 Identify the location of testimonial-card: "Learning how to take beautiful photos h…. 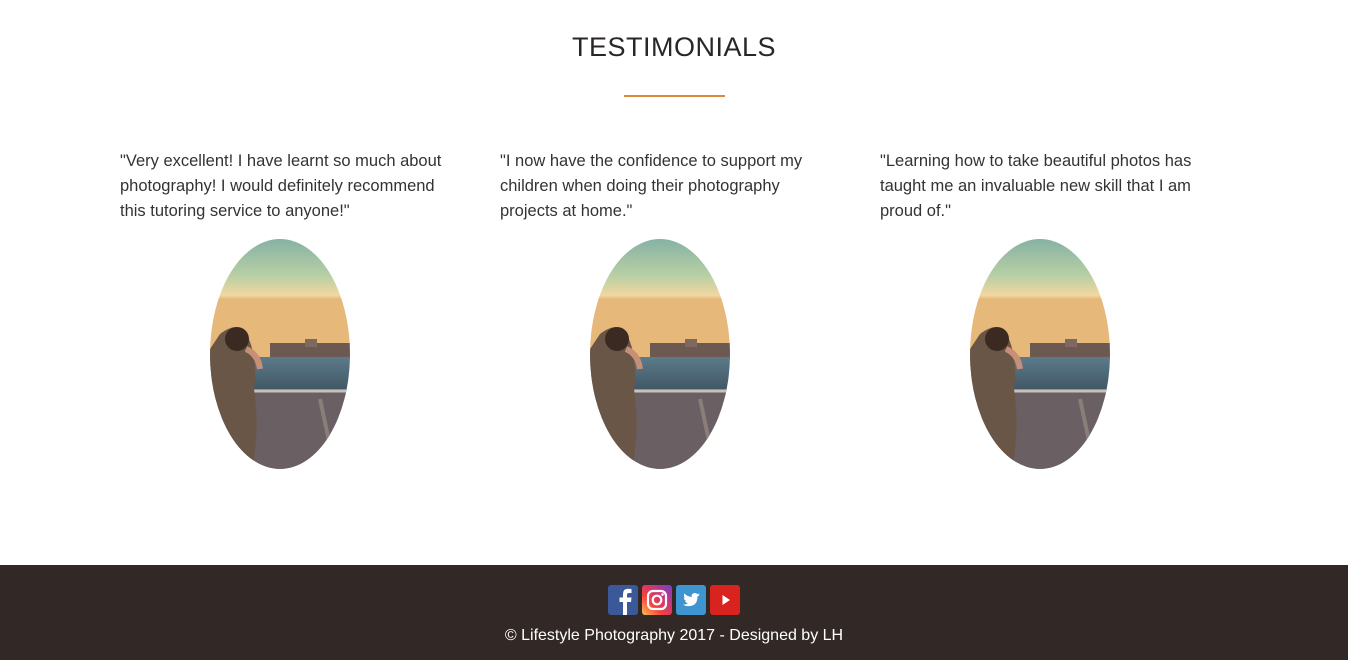
(1050, 309).